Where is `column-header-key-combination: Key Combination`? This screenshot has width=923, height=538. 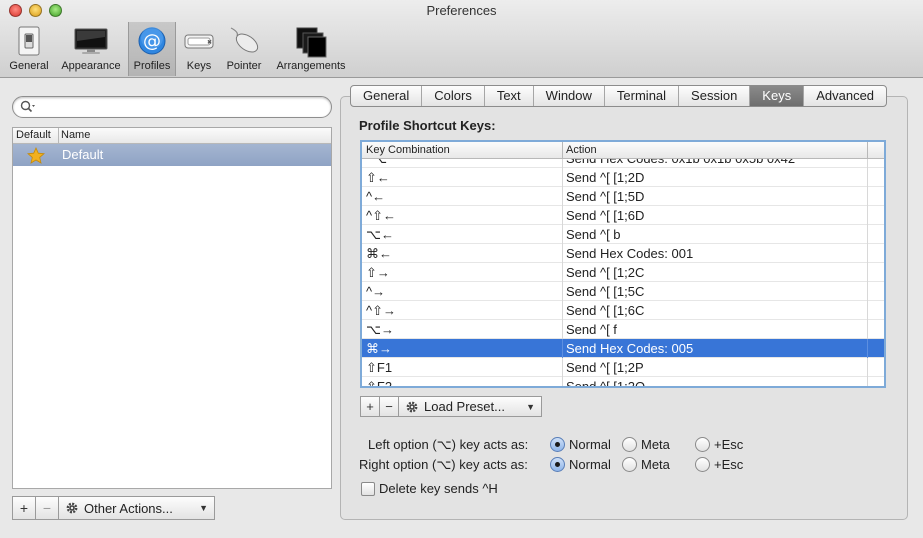
column-header-key-combination: Key Combination is located at coordinates (408, 150).